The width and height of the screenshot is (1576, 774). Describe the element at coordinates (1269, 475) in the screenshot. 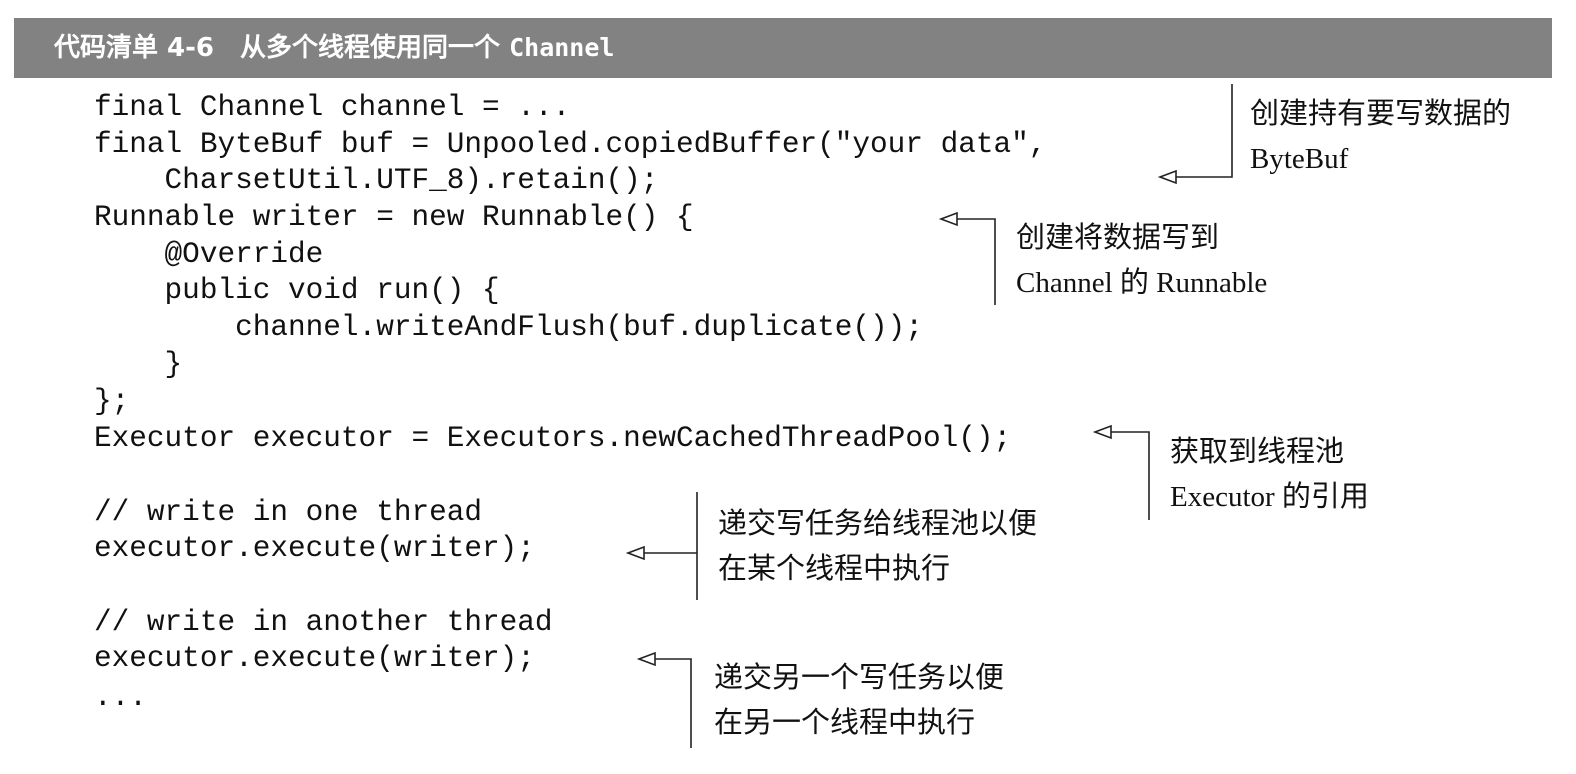

I see `annotation-get-executor: 获取到线程池 Executor 的引用` at that location.